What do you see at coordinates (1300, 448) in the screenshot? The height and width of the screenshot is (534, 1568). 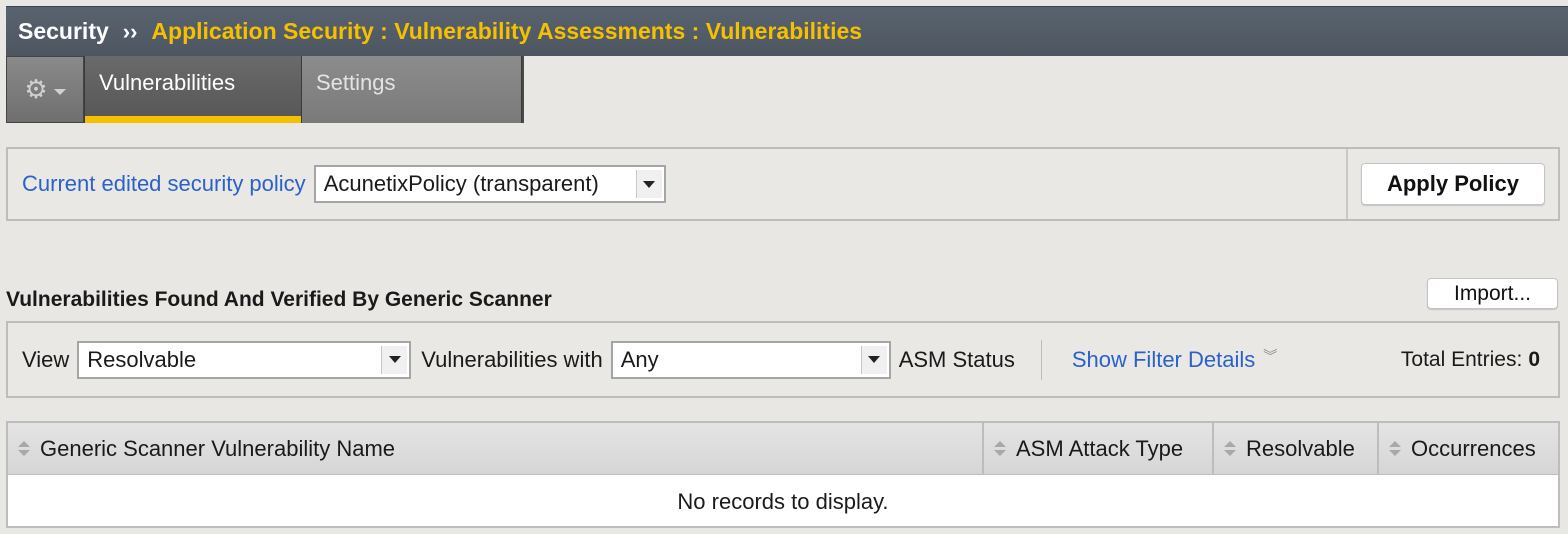 I see `column-header-label: Resolvable` at bounding box center [1300, 448].